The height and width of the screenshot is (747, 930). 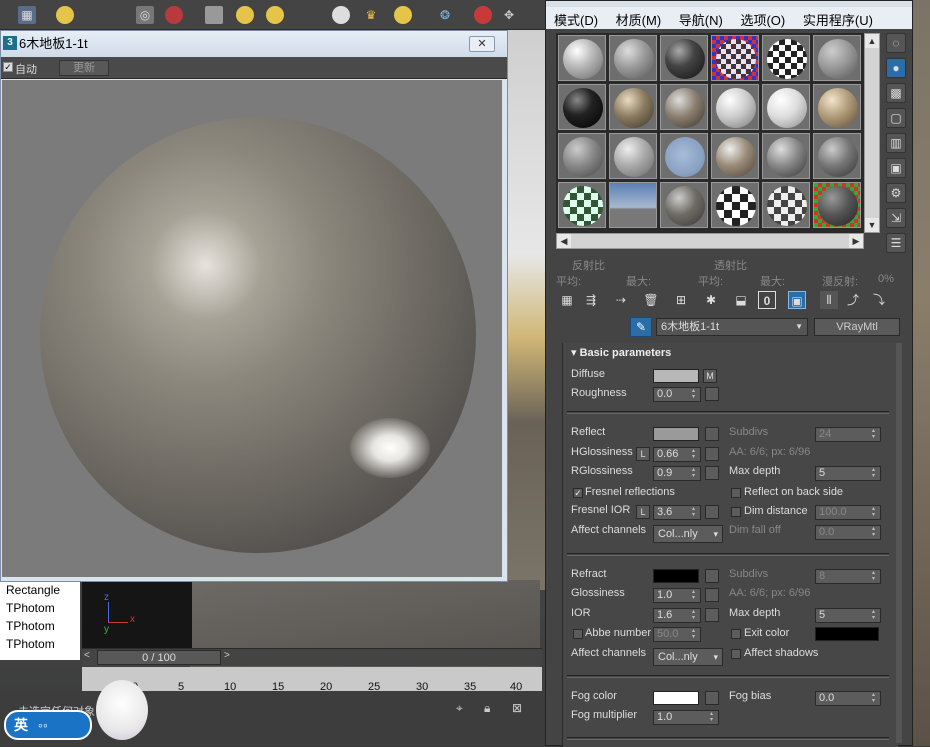 What do you see at coordinates (896, 218) in the screenshot?
I see `select-by-material-icon: ⇲` at bounding box center [896, 218].